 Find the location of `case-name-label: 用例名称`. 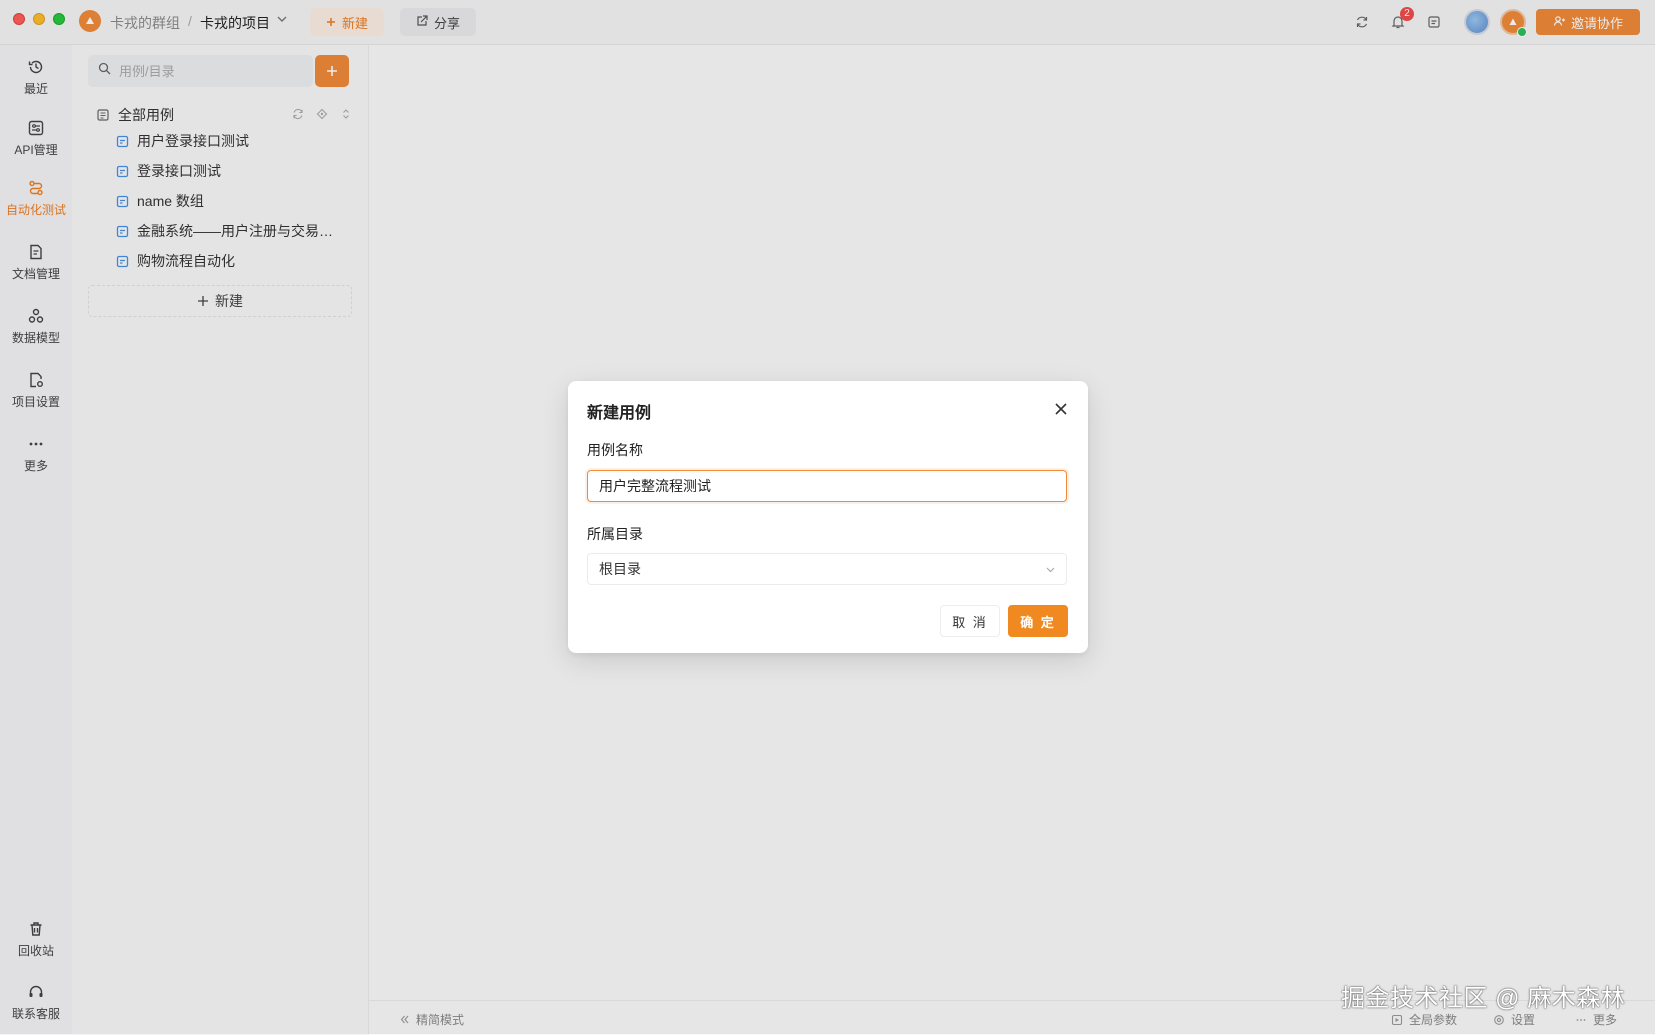

case-name-label: 用例名称 is located at coordinates (615, 450).